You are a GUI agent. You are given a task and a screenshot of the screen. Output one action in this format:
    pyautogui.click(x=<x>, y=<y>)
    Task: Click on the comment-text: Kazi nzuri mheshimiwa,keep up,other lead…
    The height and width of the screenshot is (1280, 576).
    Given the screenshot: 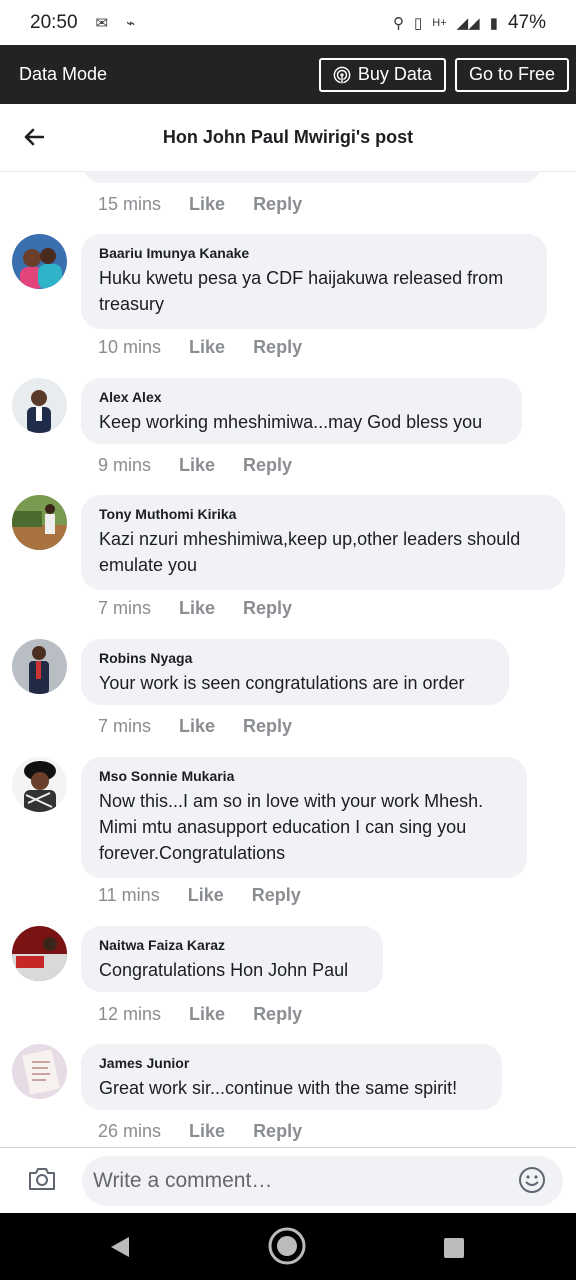 What is the action you would take?
    pyautogui.click(x=323, y=552)
    